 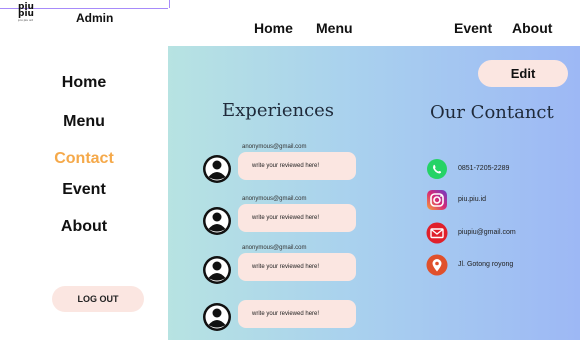 I want to click on instagram-icon, so click(x=437, y=200).